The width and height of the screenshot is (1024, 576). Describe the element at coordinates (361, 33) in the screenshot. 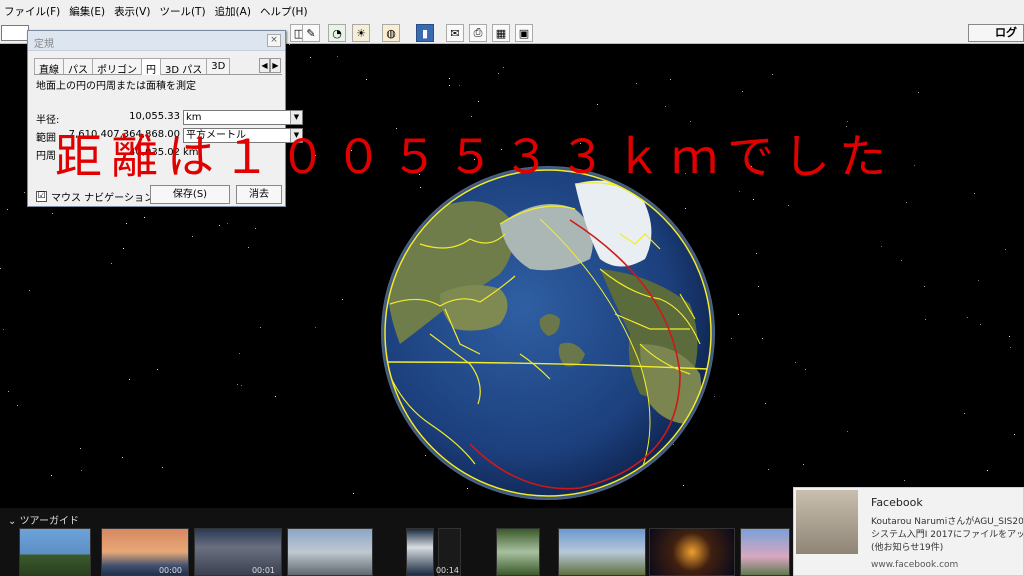

I see `sun-icon: ☀` at that location.